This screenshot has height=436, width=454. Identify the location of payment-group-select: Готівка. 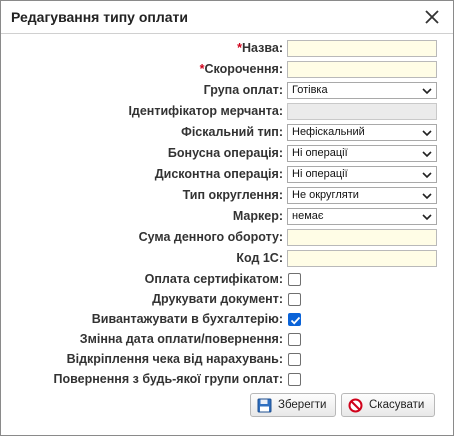
(362, 90).